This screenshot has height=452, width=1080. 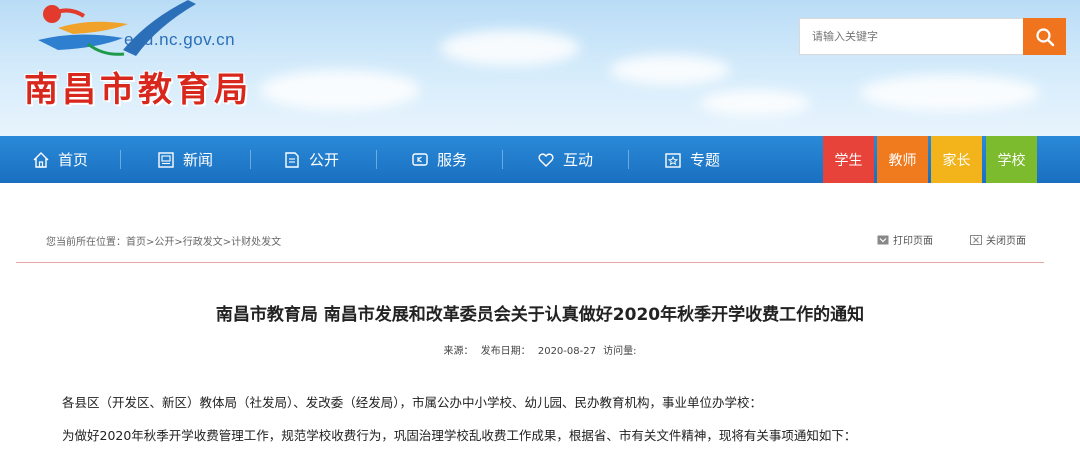 I want to click on role-tab-parent: 家长, so click(x=956, y=159).